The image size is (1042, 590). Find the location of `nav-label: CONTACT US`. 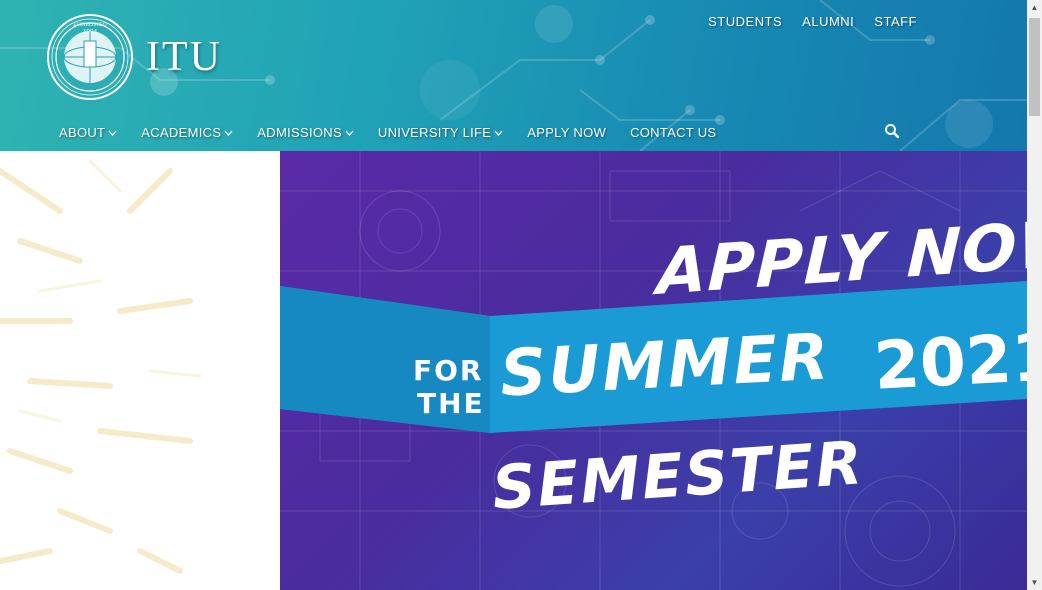

nav-label: CONTACT US is located at coordinates (673, 132).